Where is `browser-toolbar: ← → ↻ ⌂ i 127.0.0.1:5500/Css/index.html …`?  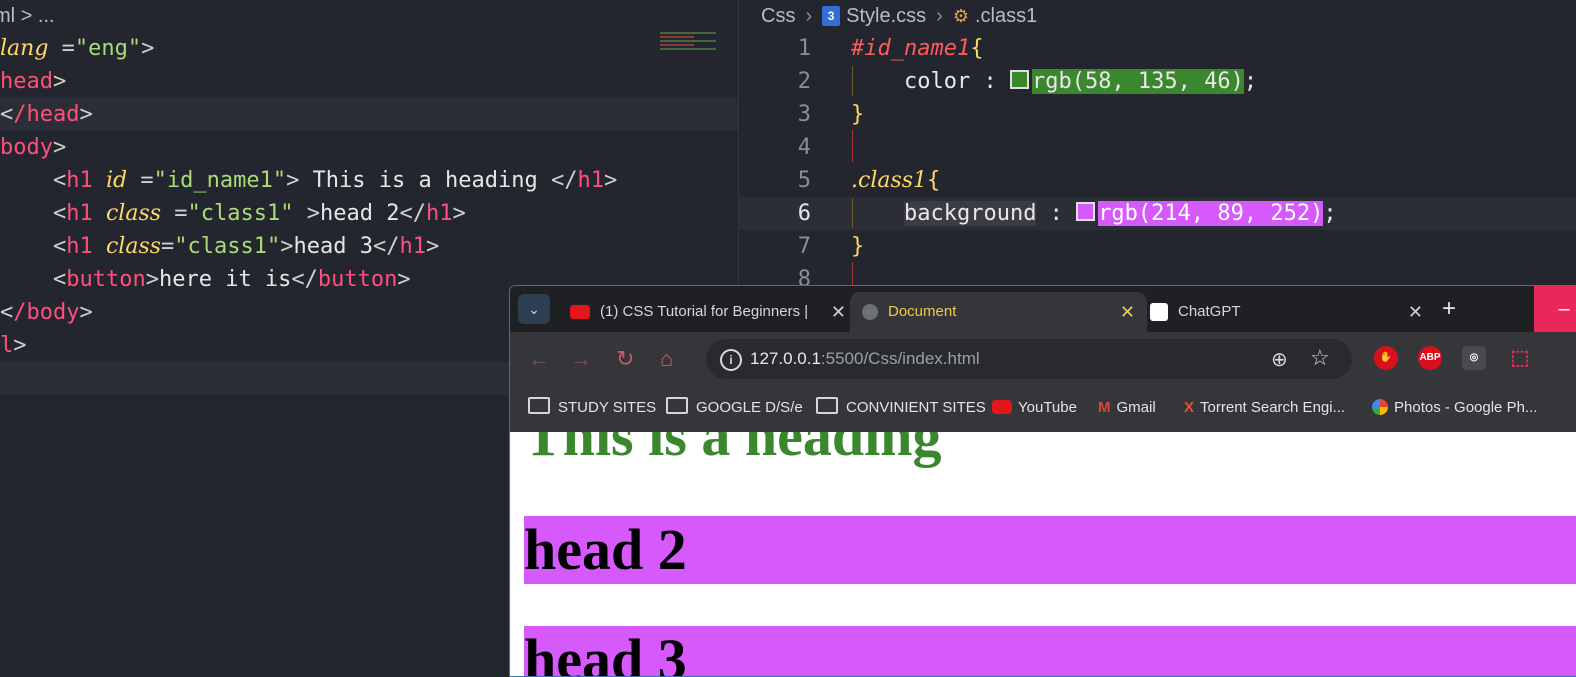 browser-toolbar: ← → ↻ ⌂ i 127.0.0.1:5500/Css/index.html … is located at coordinates (1043, 359).